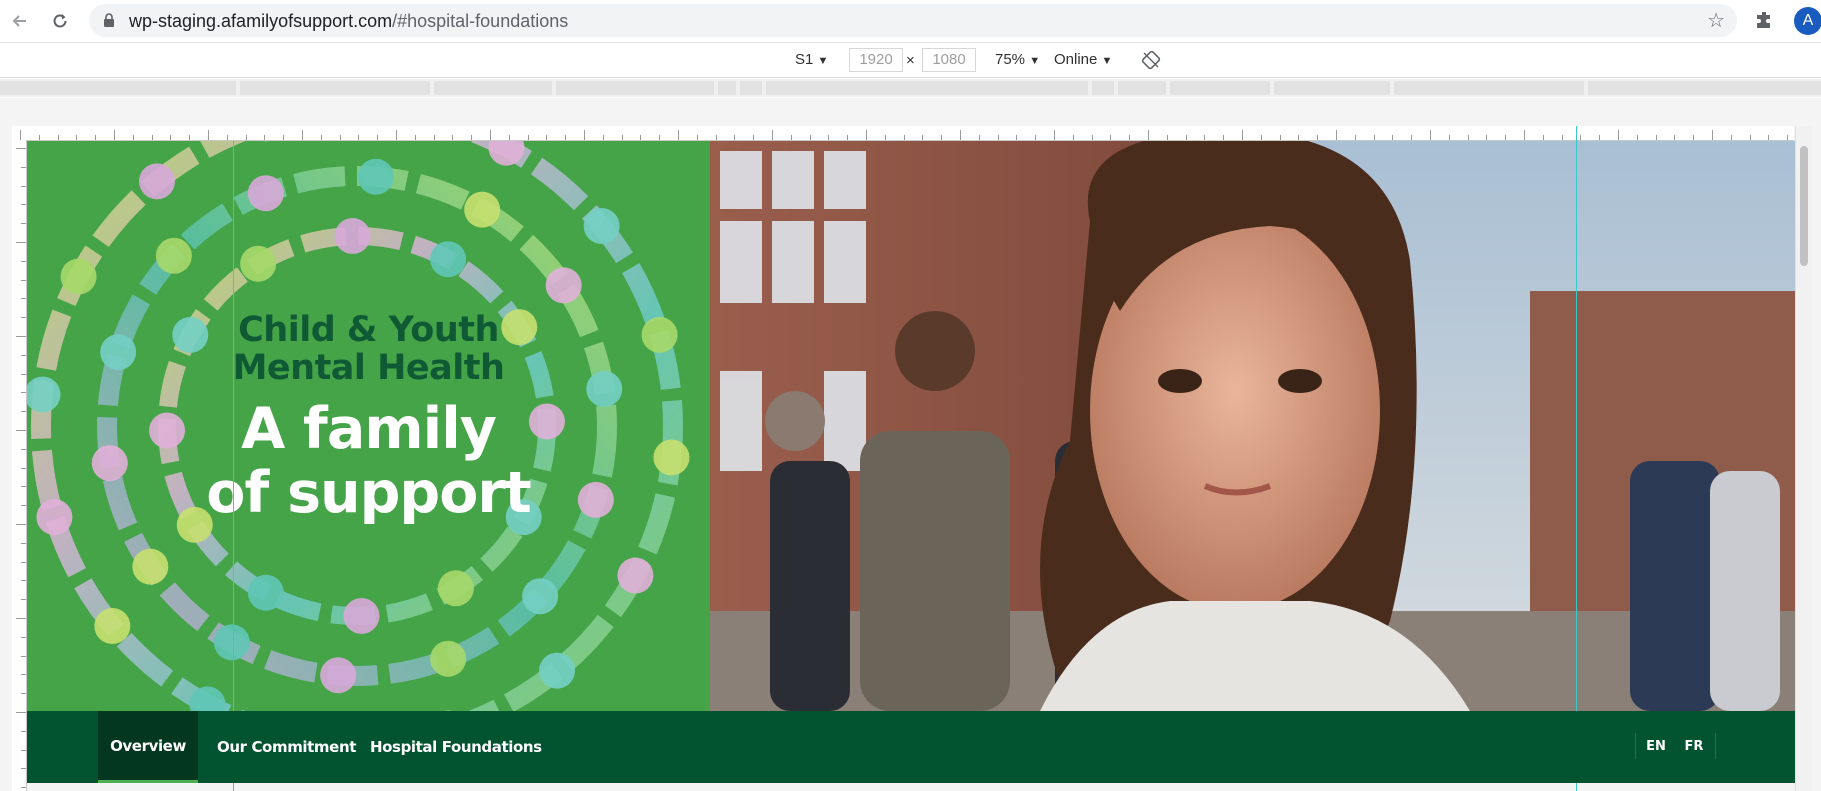 Image resolution: width=1821 pixels, height=791 pixels. I want to click on avatar: A, so click(1807, 21).